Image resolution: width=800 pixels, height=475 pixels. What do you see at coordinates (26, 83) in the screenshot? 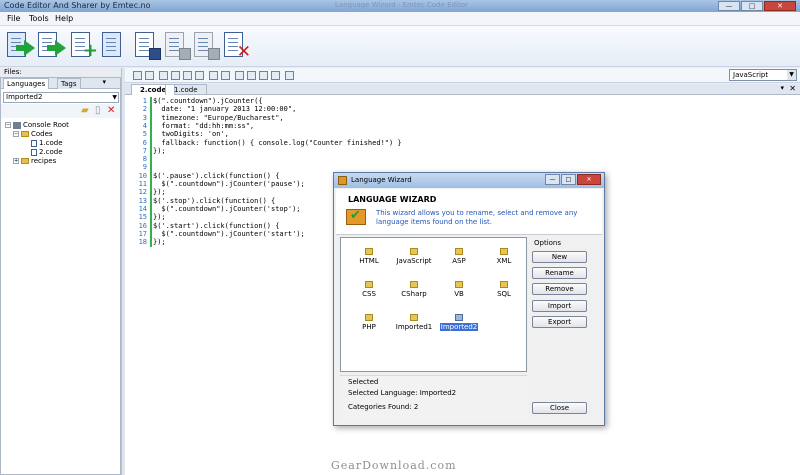
I see `tab-languages: Languages` at bounding box center [26, 83].